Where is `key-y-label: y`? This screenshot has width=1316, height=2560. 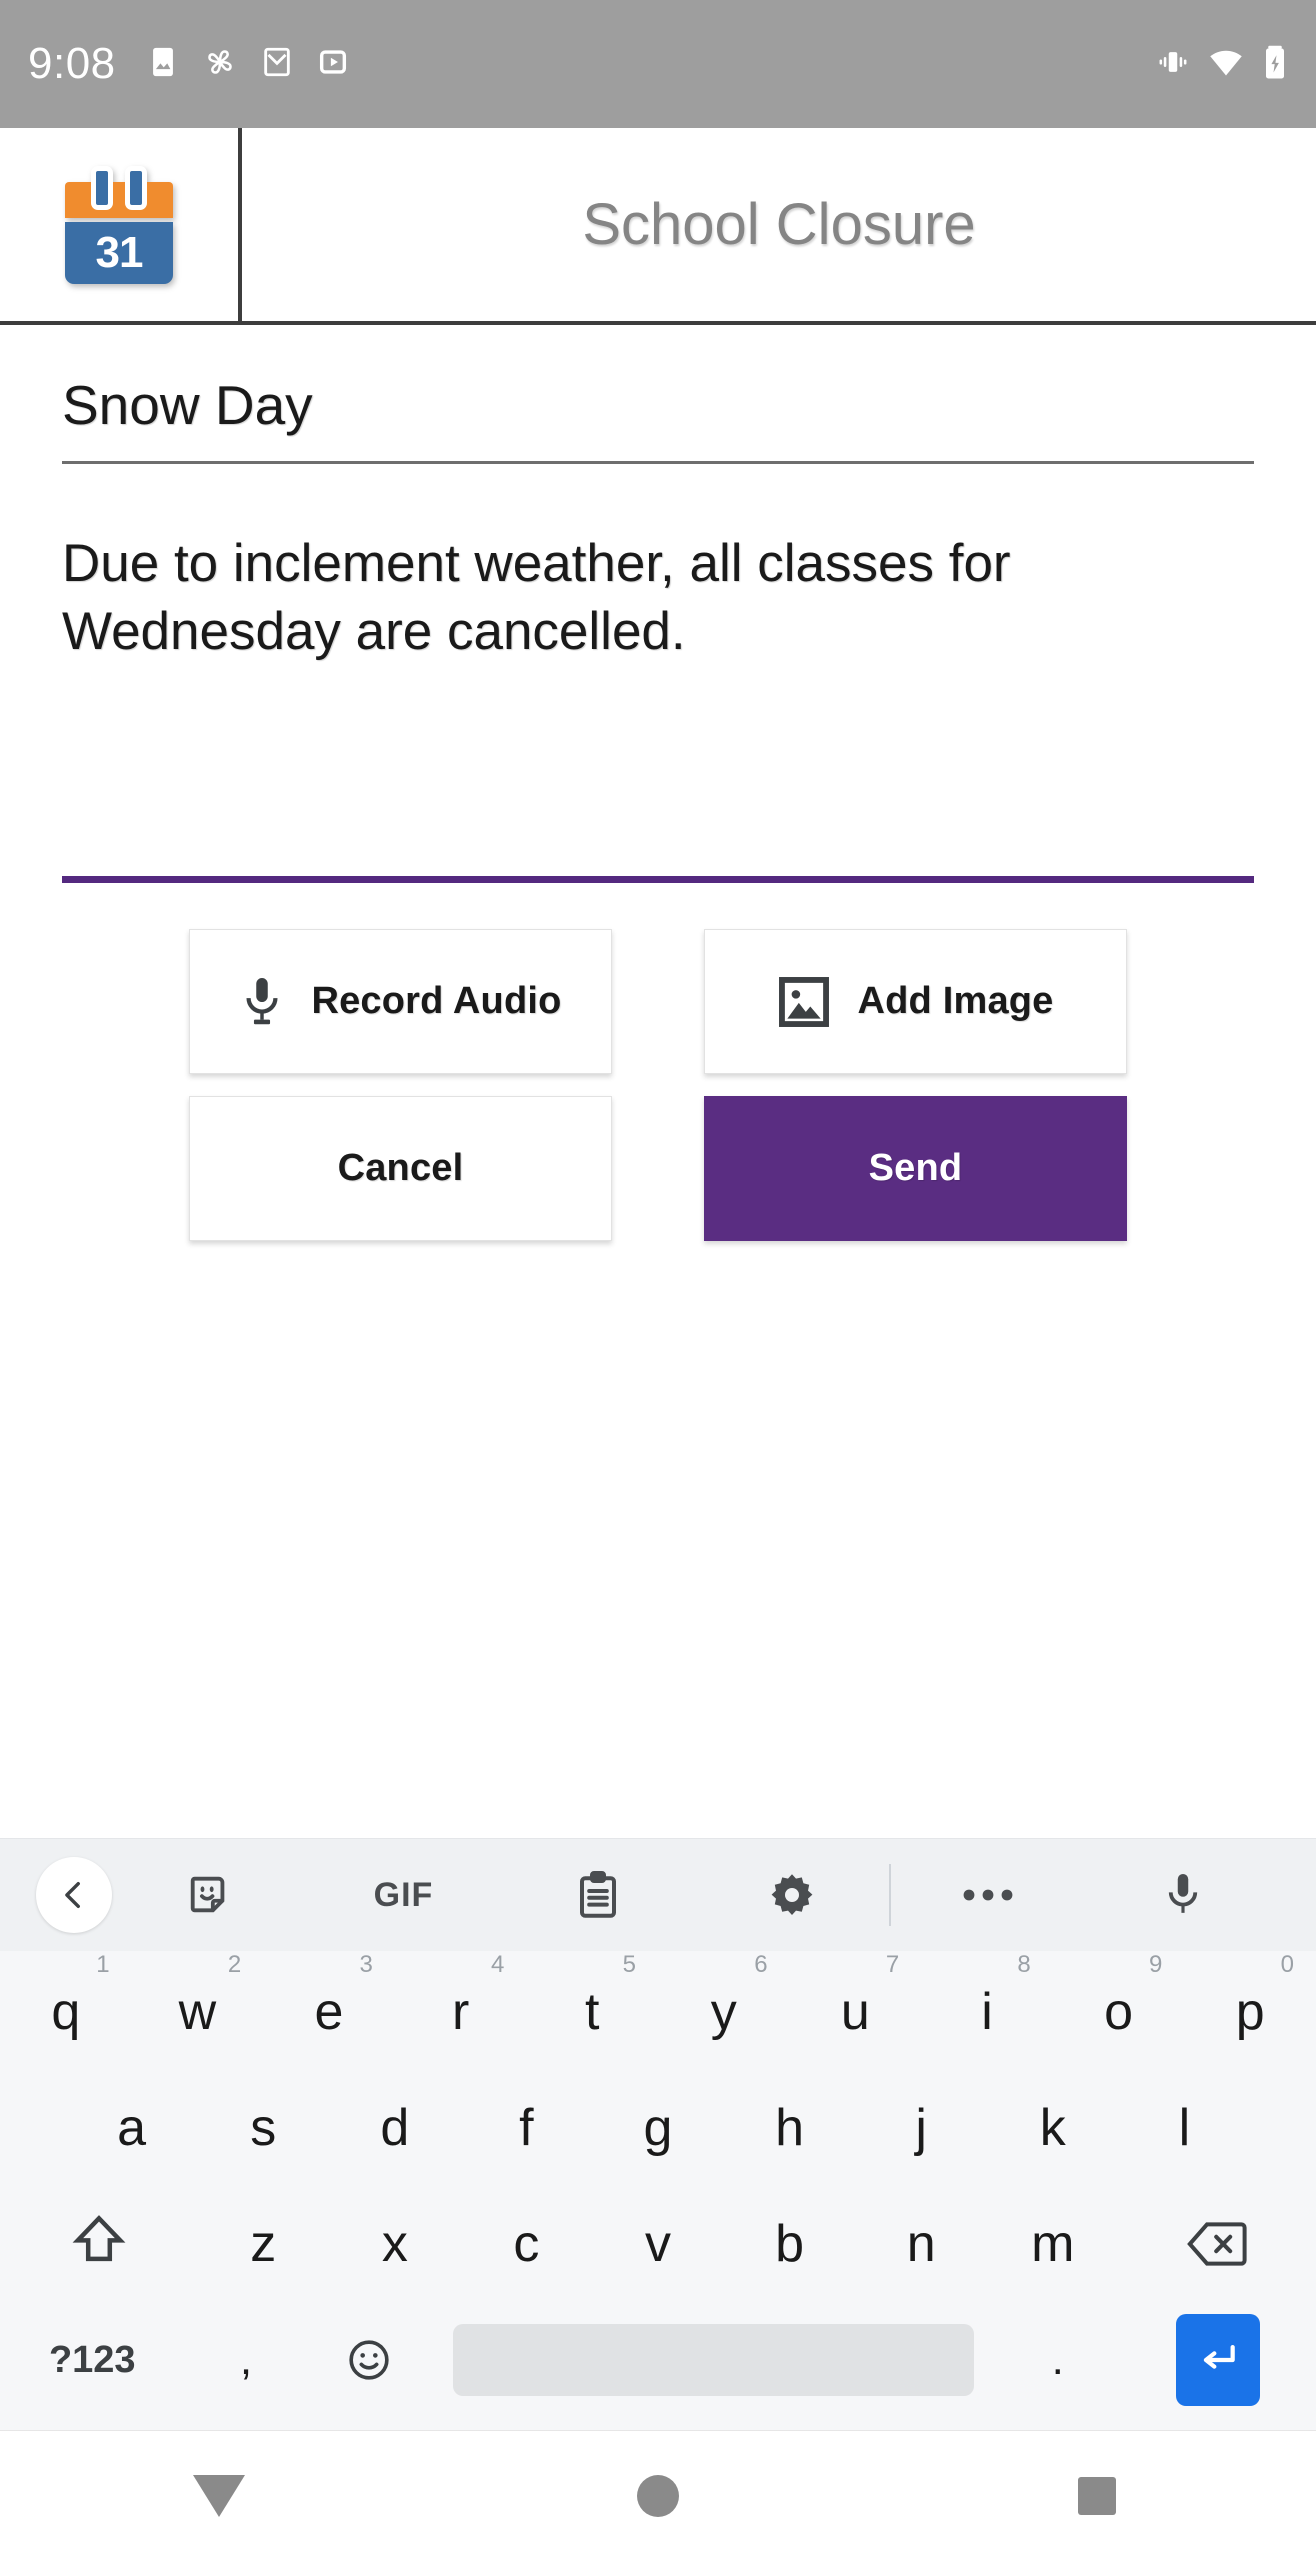 key-y-label: y is located at coordinates (723, 2012).